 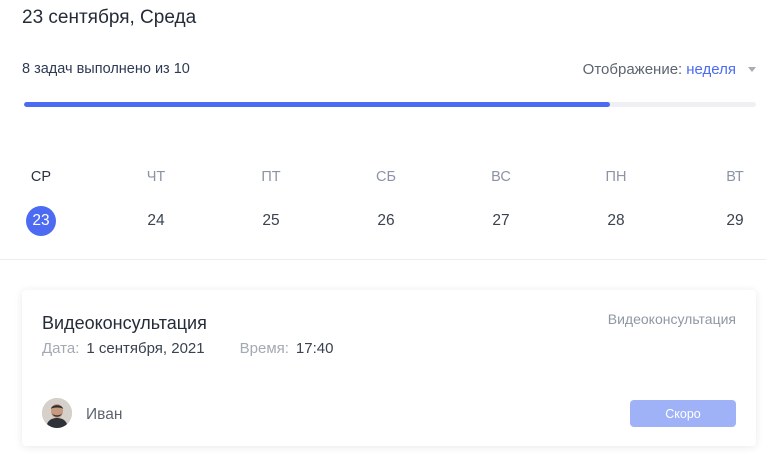 I want to click on user-avatar-icon, so click(x=57, y=413).